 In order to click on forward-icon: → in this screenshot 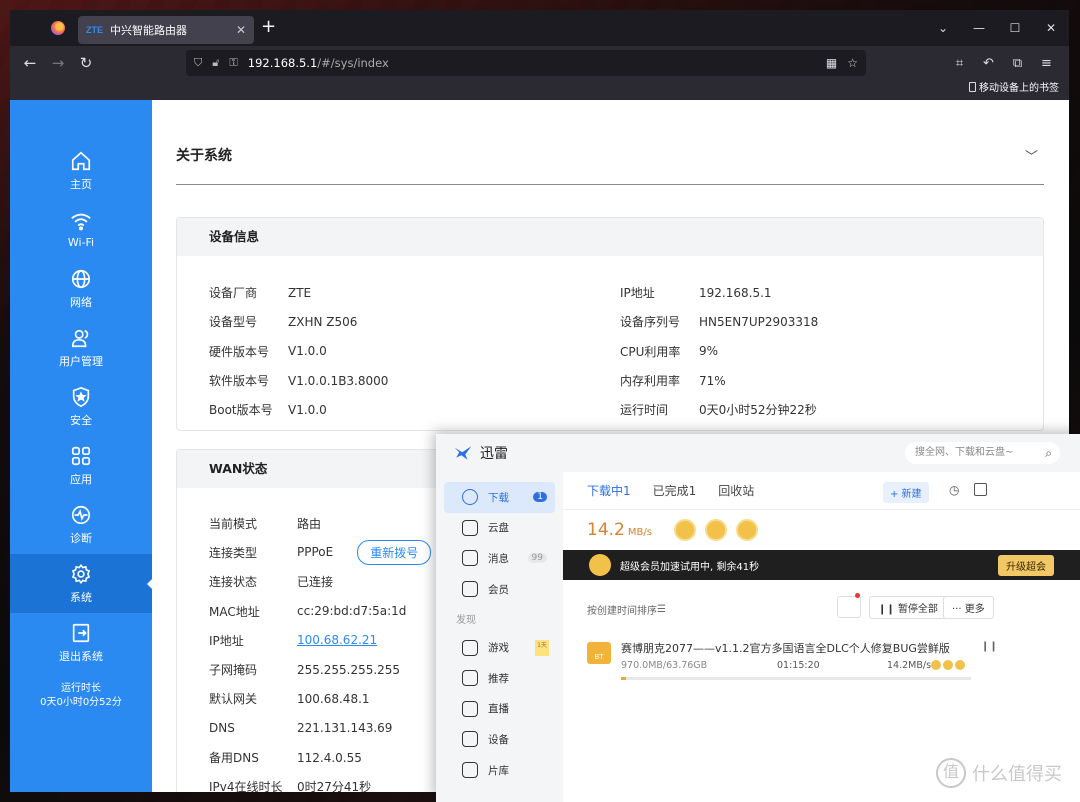, I will do `click(58, 63)`.